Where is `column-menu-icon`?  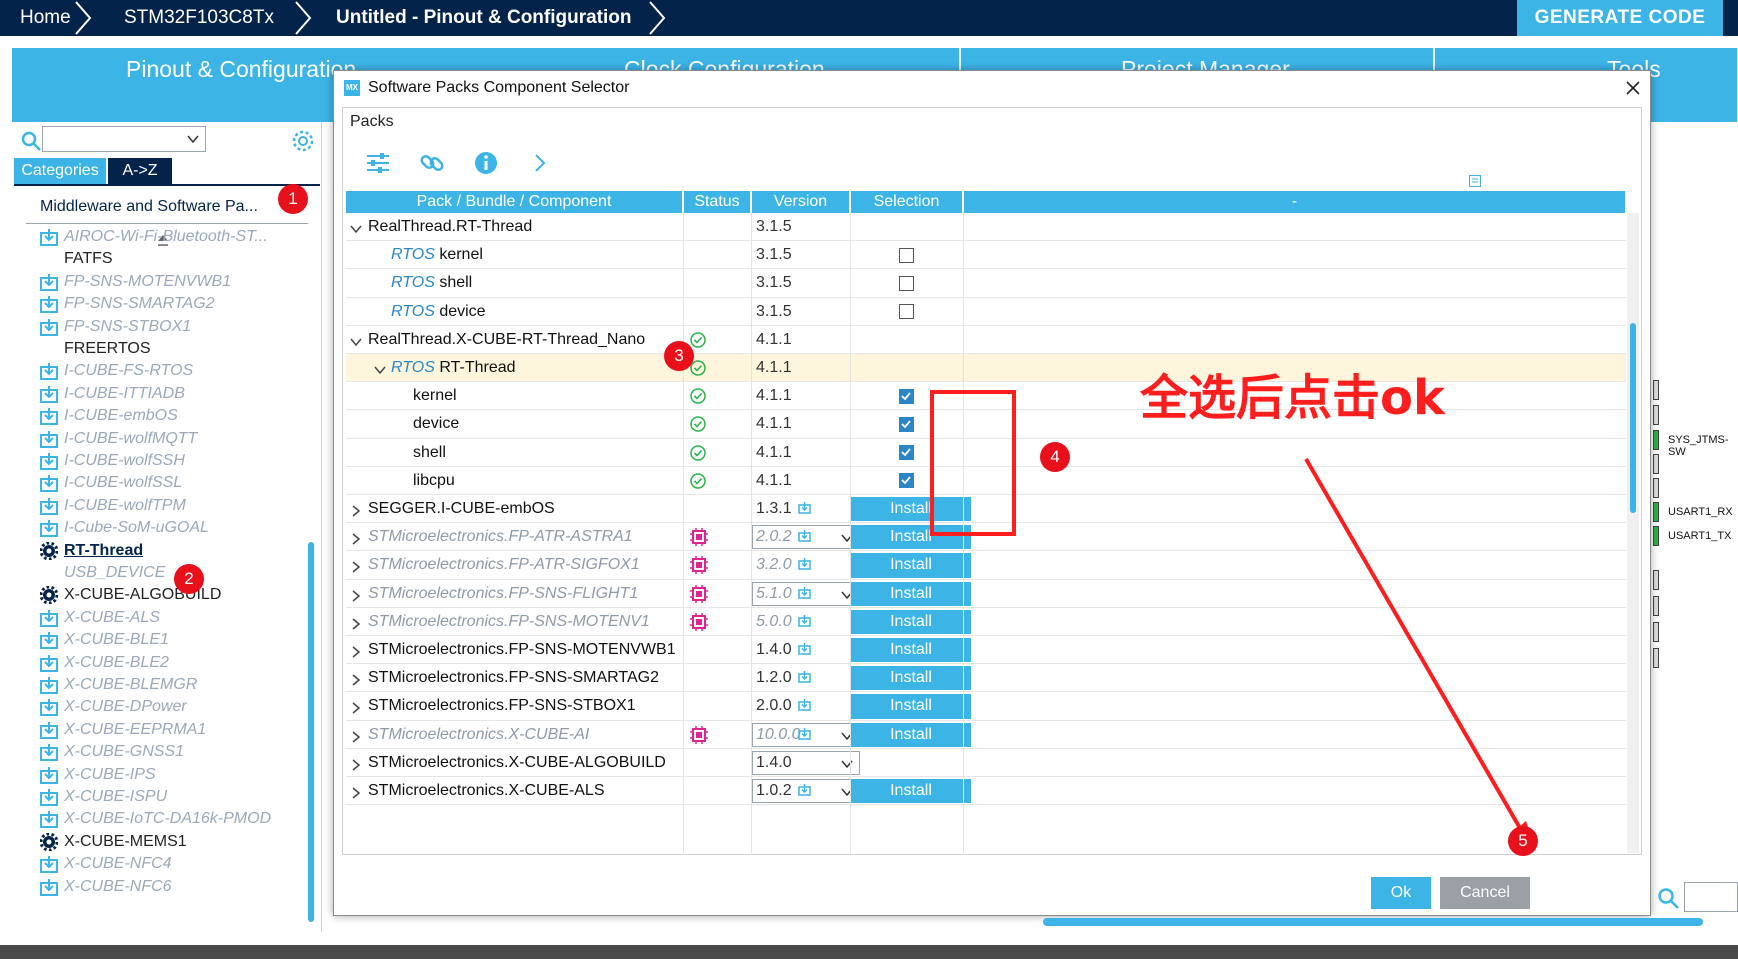 column-menu-icon is located at coordinates (1475, 181).